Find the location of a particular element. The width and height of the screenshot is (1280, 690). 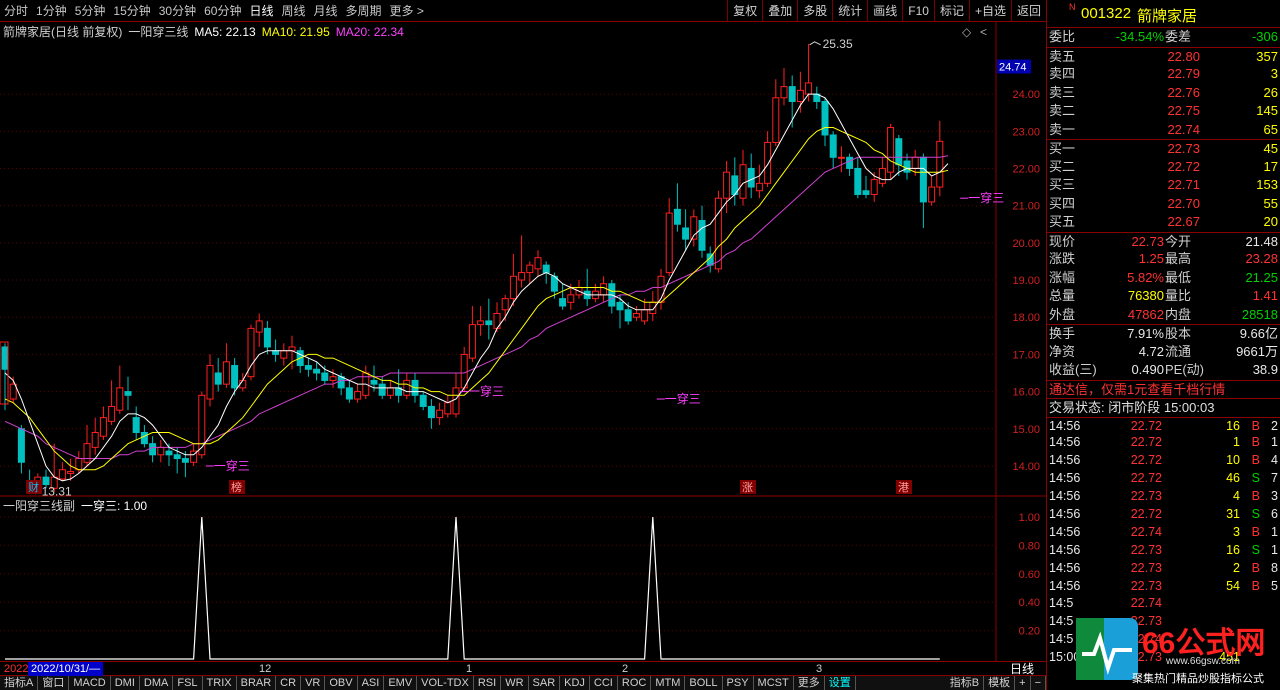

period-tab: 分时 is located at coordinates (16, 11).